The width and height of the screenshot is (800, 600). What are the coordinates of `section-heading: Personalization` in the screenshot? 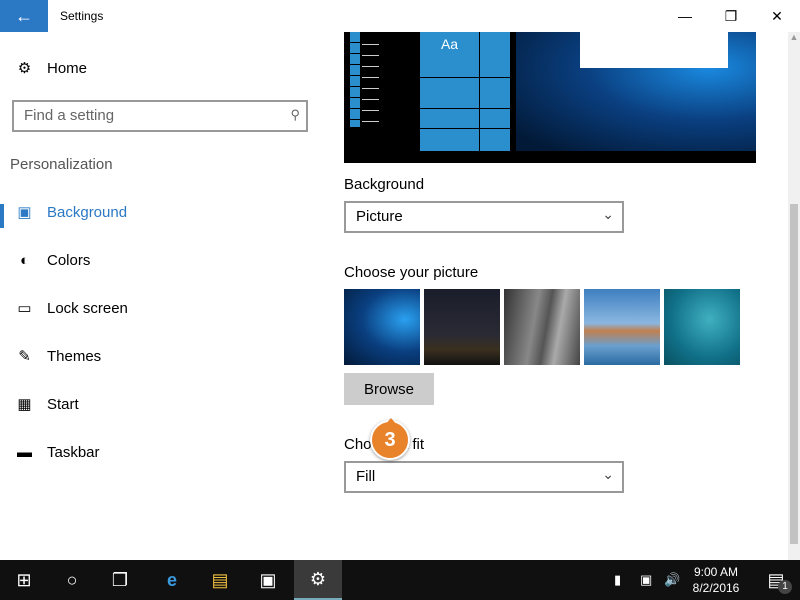 It's located at (61, 164).